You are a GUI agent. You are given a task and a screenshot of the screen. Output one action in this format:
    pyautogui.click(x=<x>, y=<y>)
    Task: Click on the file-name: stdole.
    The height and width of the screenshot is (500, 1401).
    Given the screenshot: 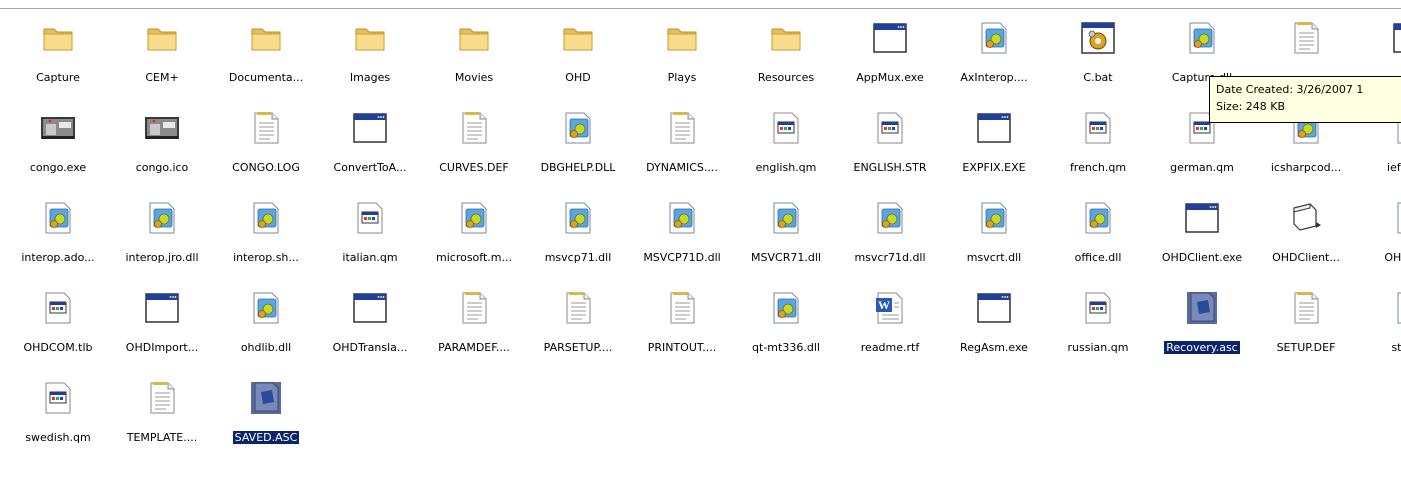 What is the action you would take?
    pyautogui.click(x=1396, y=347)
    